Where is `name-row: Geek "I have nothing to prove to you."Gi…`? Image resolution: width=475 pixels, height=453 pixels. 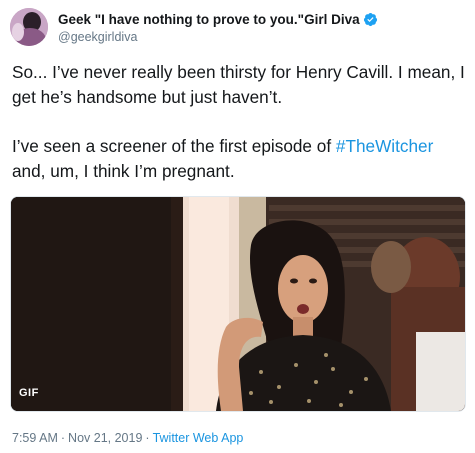 name-row: Geek "I have nothing to prove to you."Gi… is located at coordinates (218, 19).